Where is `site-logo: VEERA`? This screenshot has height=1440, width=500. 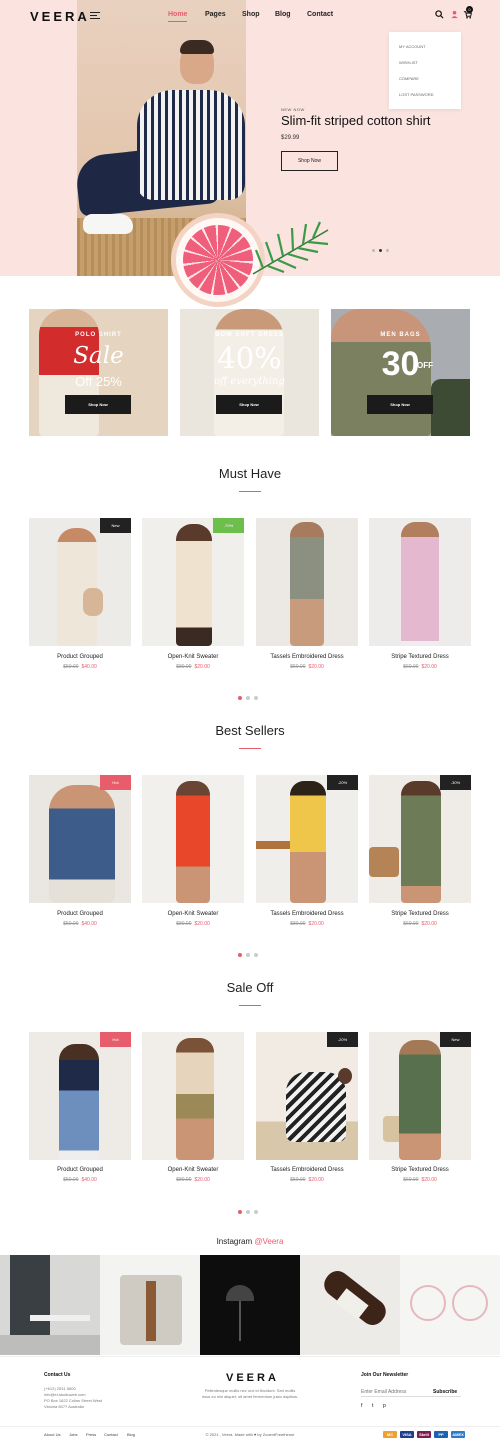 site-logo: VEERA is located at coordinates (60, 16).